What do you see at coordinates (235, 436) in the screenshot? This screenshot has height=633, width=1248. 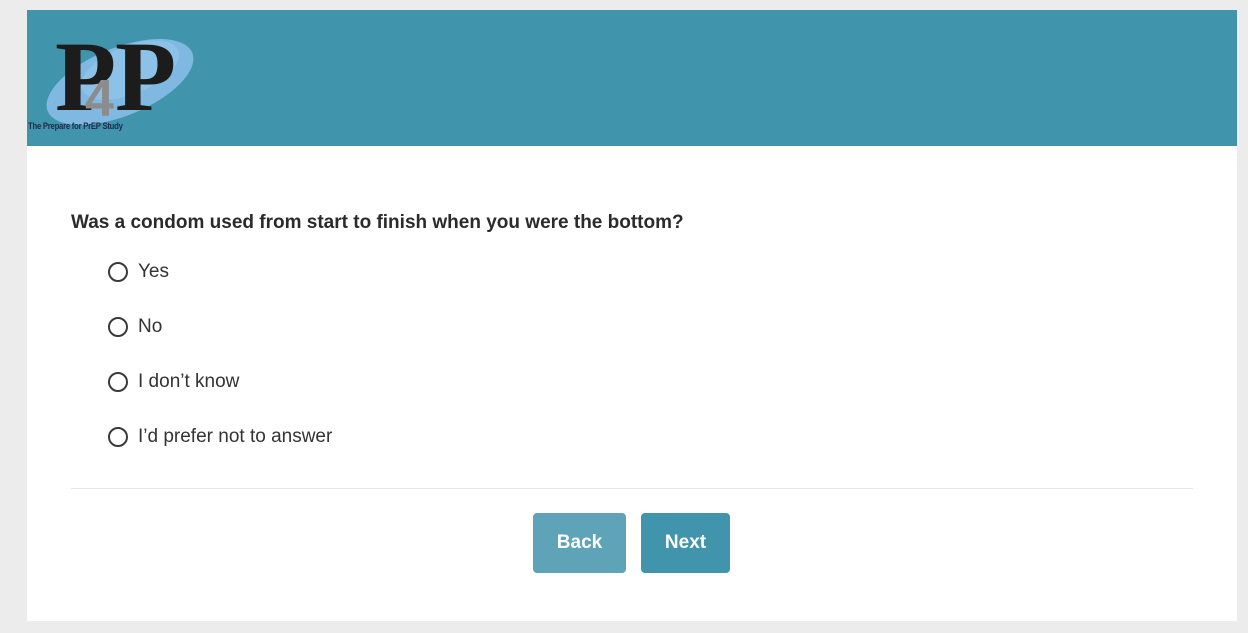 I see `option-label: I’d prefer not to answer` at bounding box center [235, 436].